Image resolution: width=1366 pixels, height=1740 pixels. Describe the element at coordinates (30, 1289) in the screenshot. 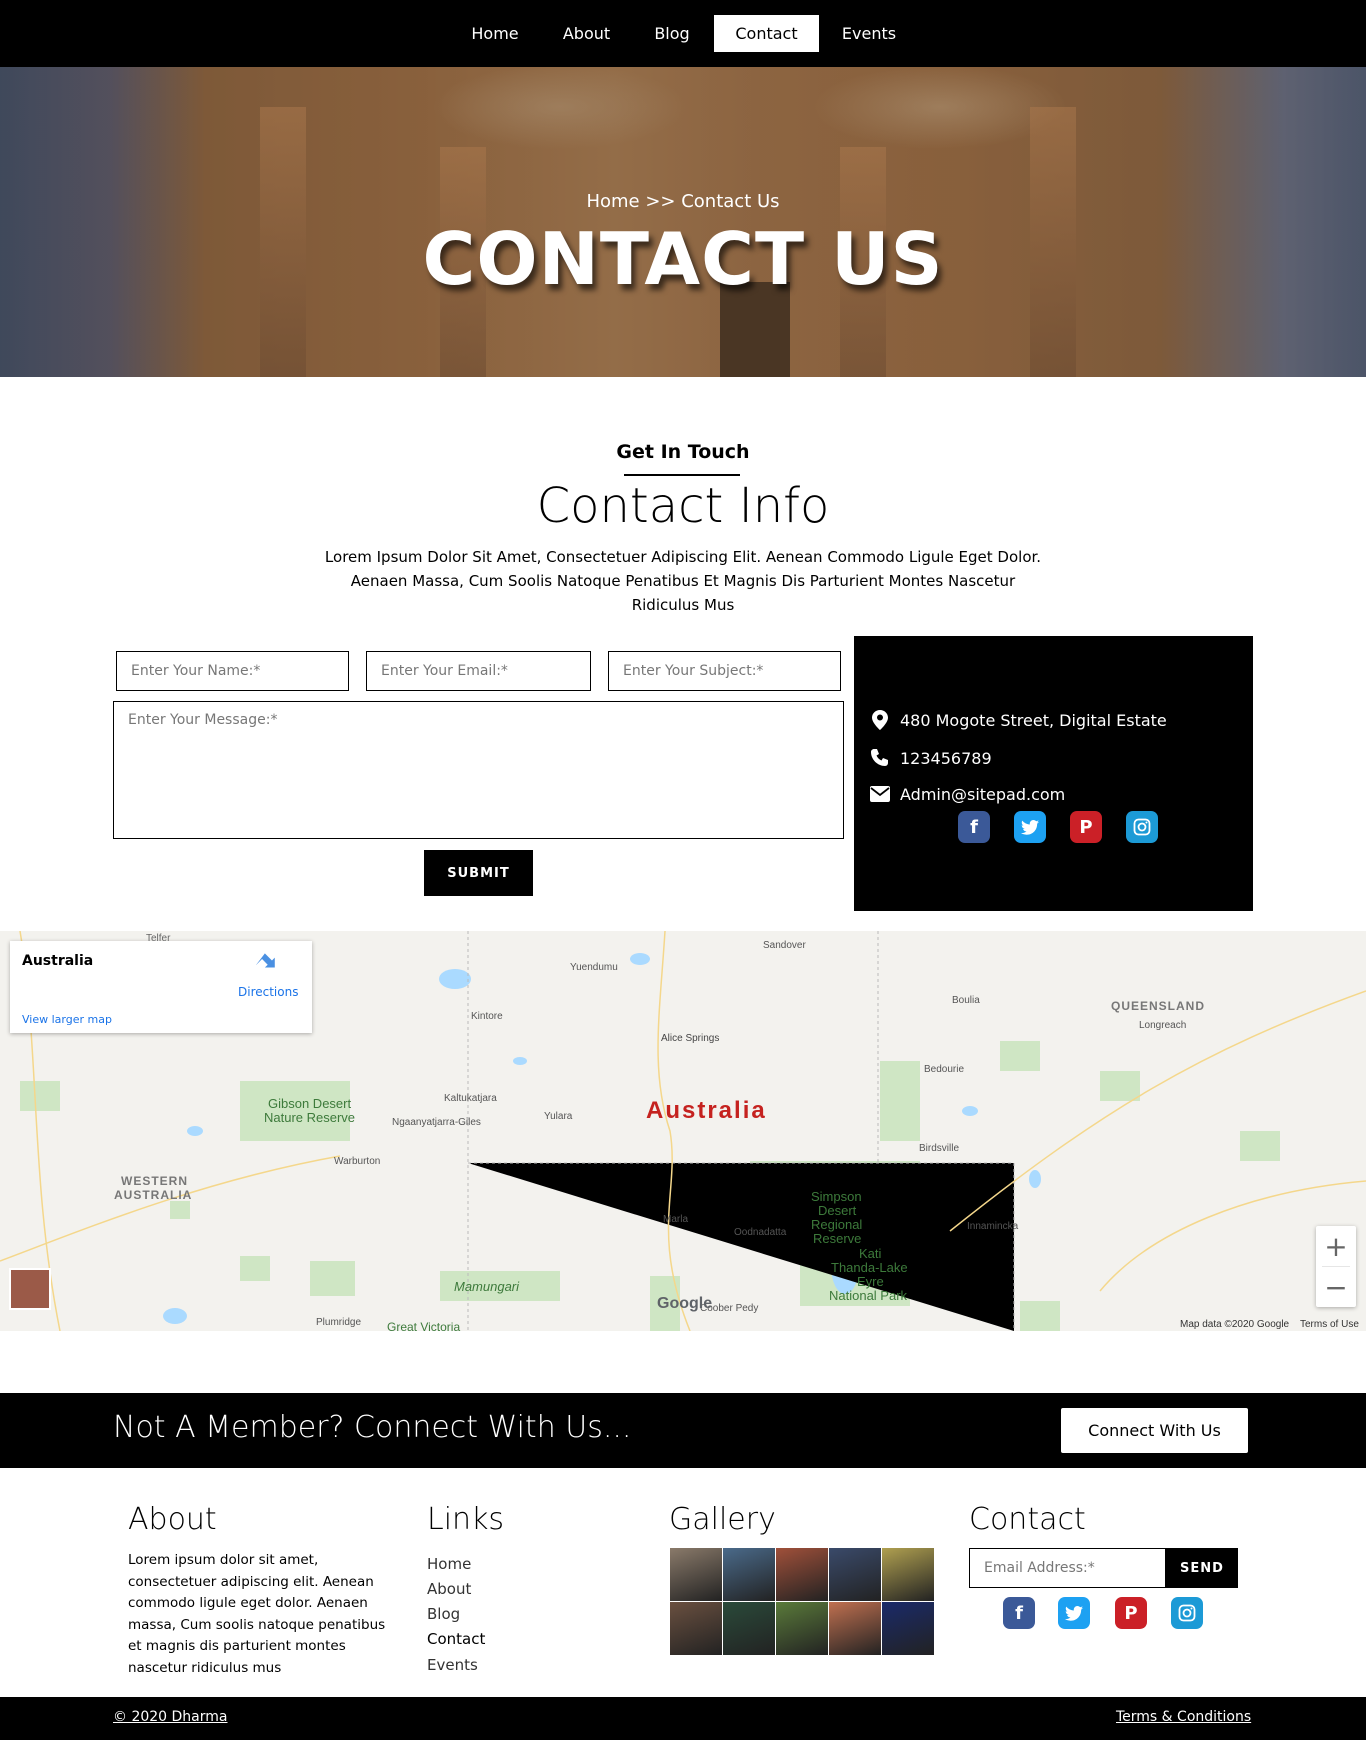

I see `street-view-thumbnail` at that location.